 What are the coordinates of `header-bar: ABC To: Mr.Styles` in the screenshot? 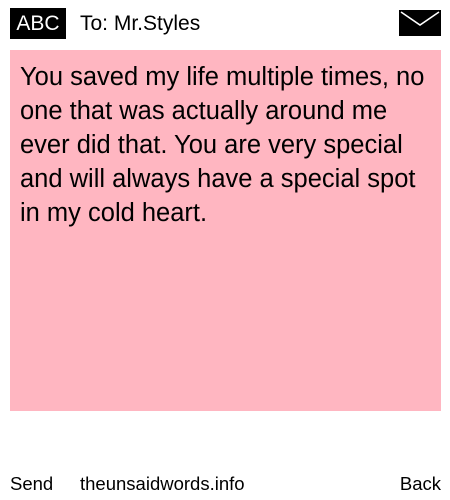 It's located at (225, 25).